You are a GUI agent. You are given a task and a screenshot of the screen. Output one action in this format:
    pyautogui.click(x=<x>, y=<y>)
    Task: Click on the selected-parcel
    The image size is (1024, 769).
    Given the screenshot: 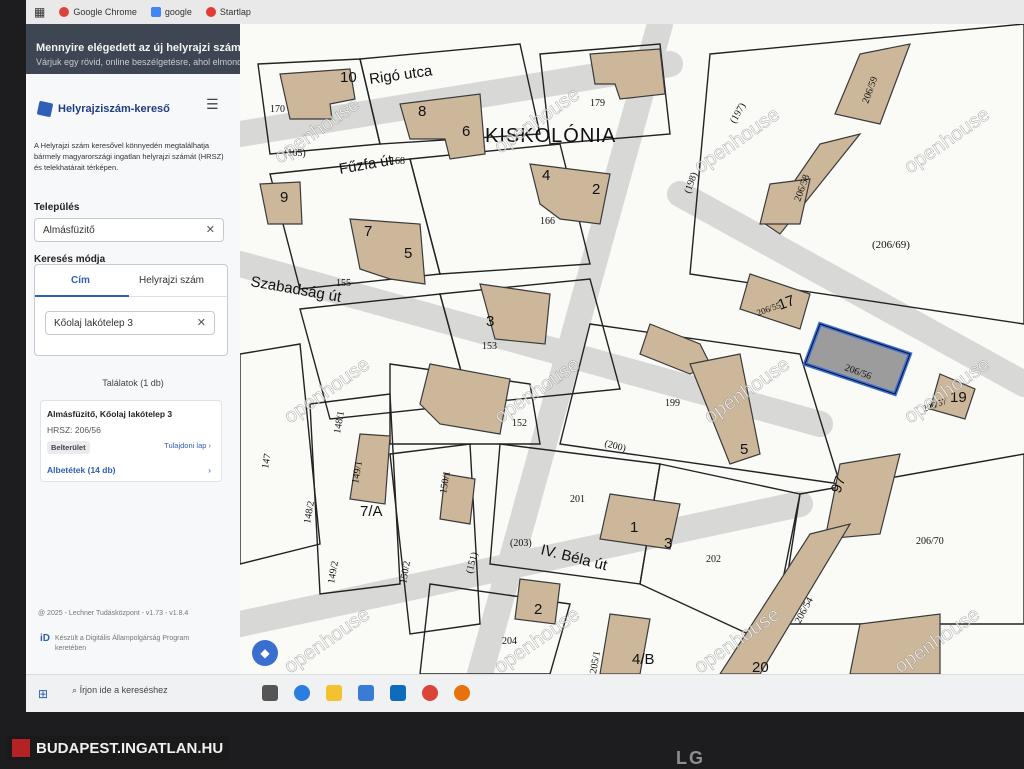 What is the action you would take?
    pyautogui.click(x=857, y=359)
    